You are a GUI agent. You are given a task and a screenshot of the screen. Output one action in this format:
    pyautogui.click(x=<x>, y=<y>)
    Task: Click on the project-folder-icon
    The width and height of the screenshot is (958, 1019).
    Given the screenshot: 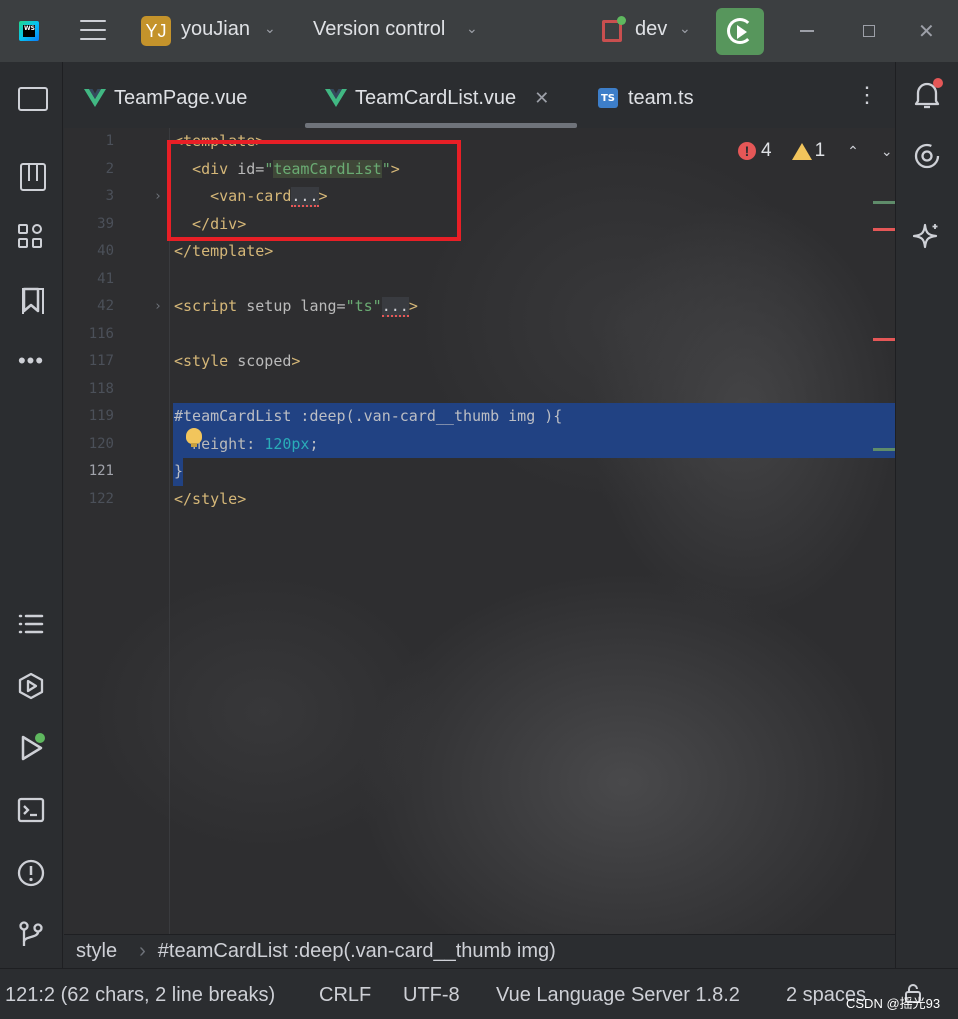 What is the action you would take?
    pyautogui.click(x=32, y=96)
    